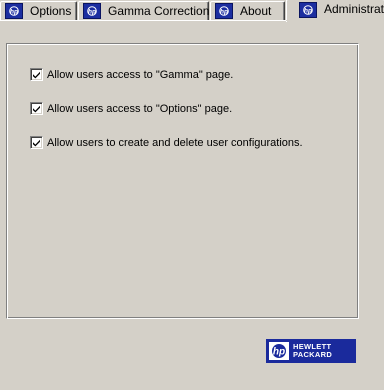  I want to click on tab-label: About, so click(256, 11).